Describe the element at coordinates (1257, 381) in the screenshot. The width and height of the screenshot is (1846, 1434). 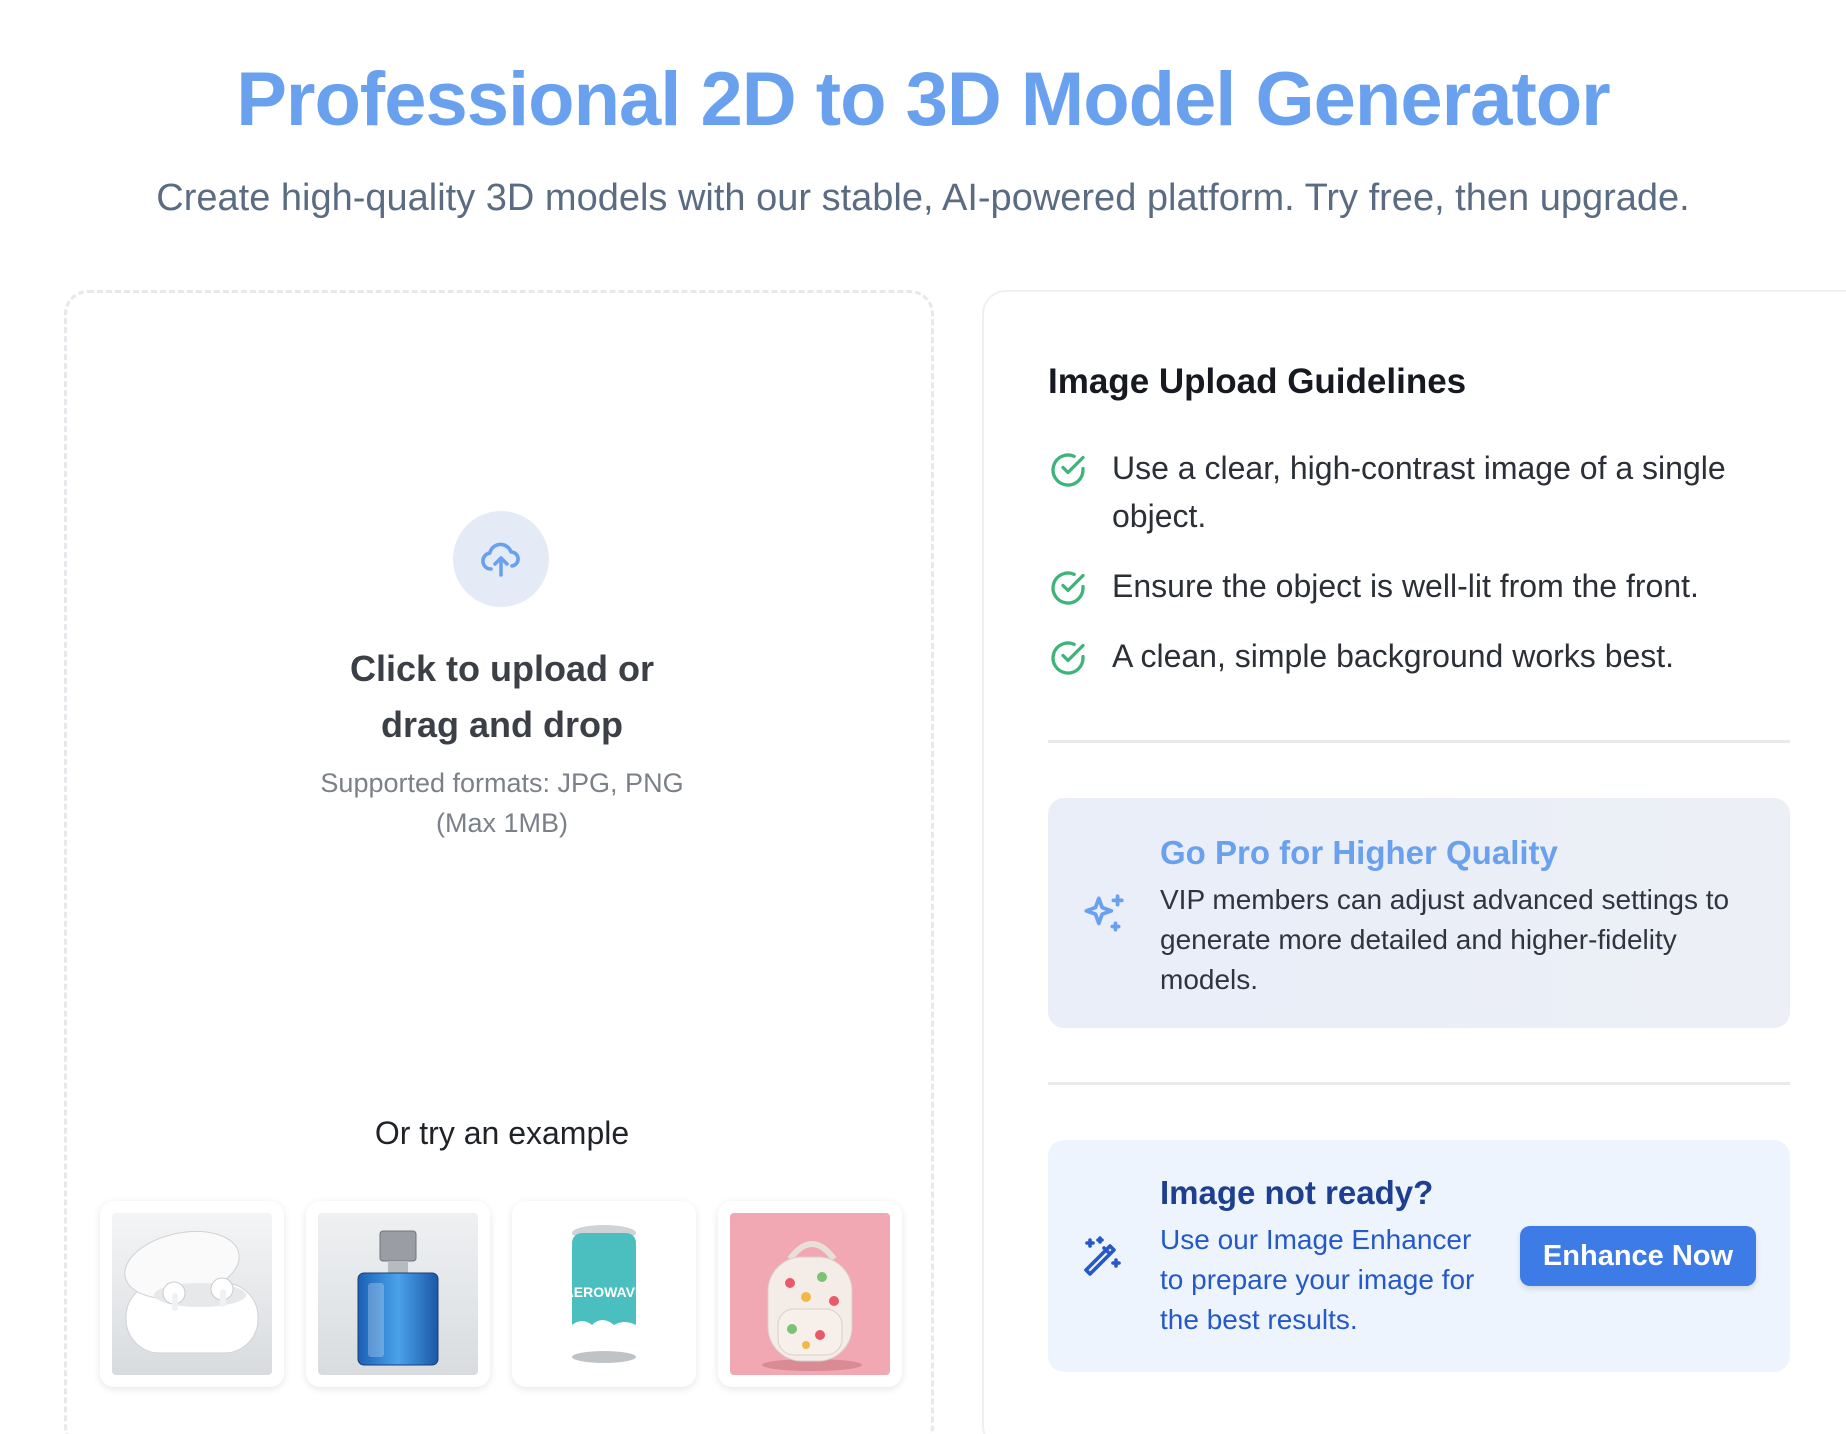
I see `guidelines-title: Image Upload Guidelines` at that location.